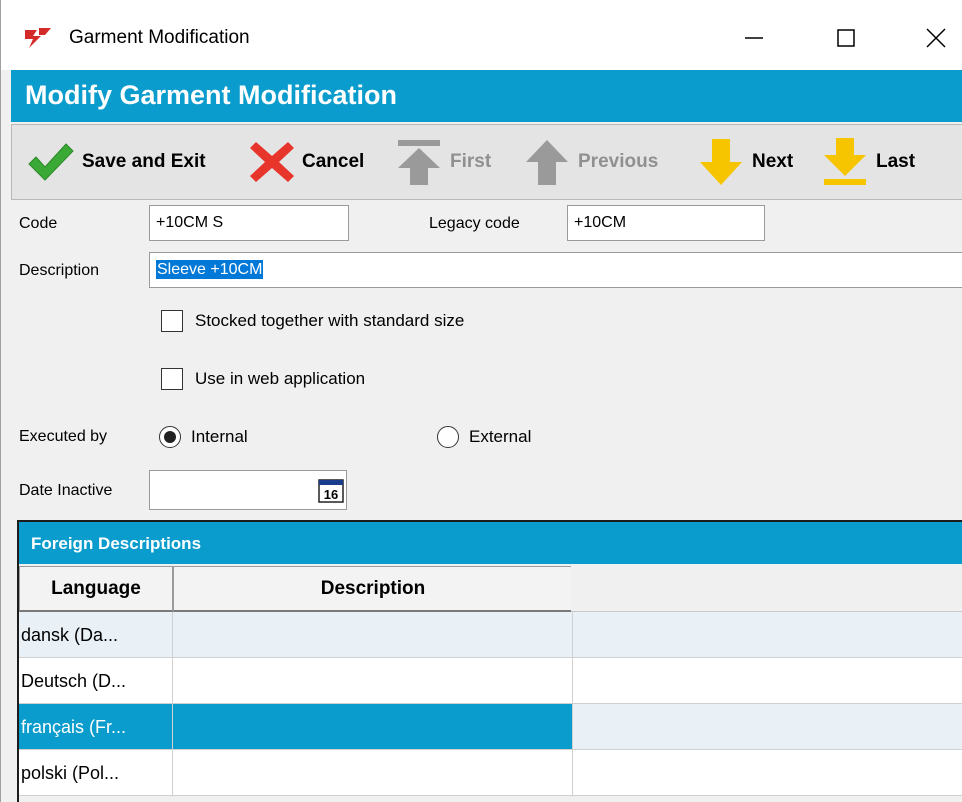  What do you see at coordinates (331, 494) in the screenshot?
I see `svg-text: 16` at bounding box center [331, 494].